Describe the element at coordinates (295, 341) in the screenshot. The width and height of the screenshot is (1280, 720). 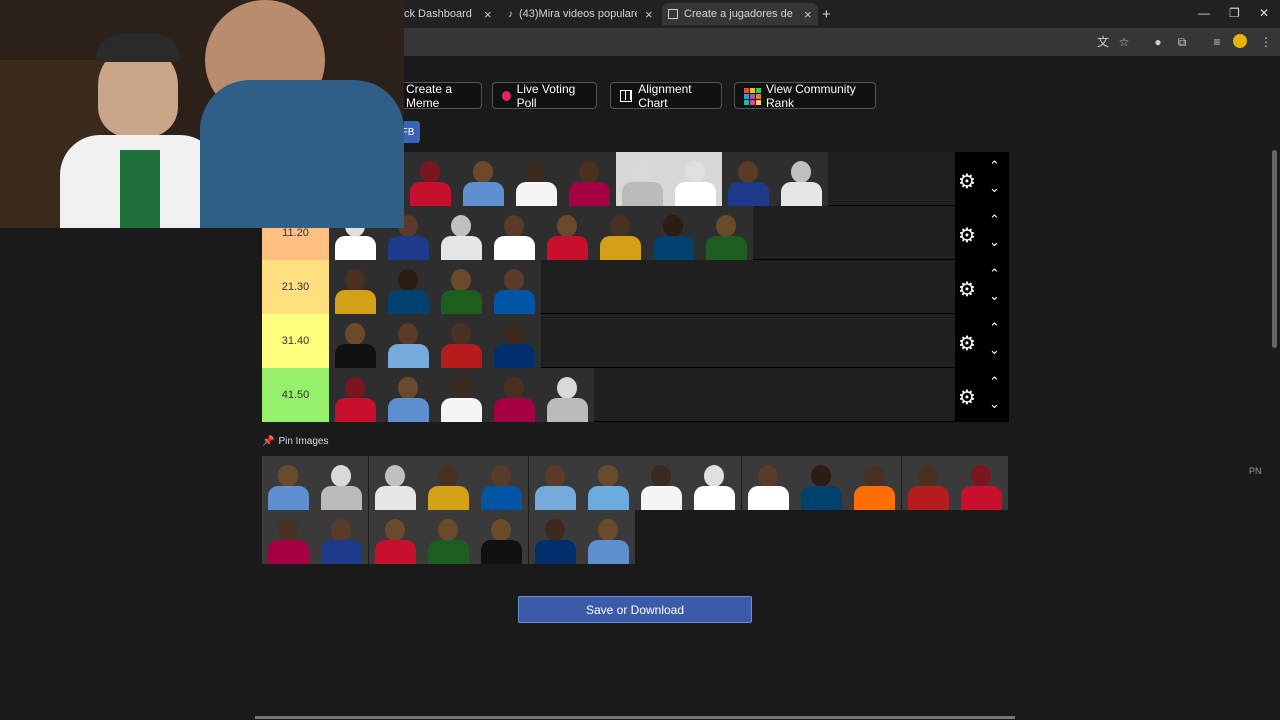
I see `tier-label: 31.40` at that location.